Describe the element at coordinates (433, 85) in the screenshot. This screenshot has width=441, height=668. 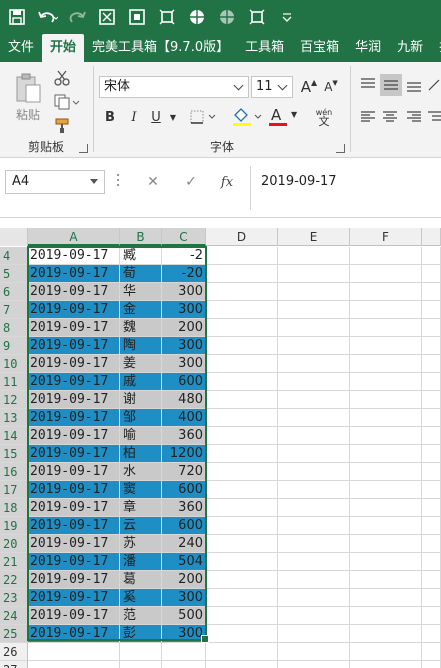
I see `orientation-icon` at that location.